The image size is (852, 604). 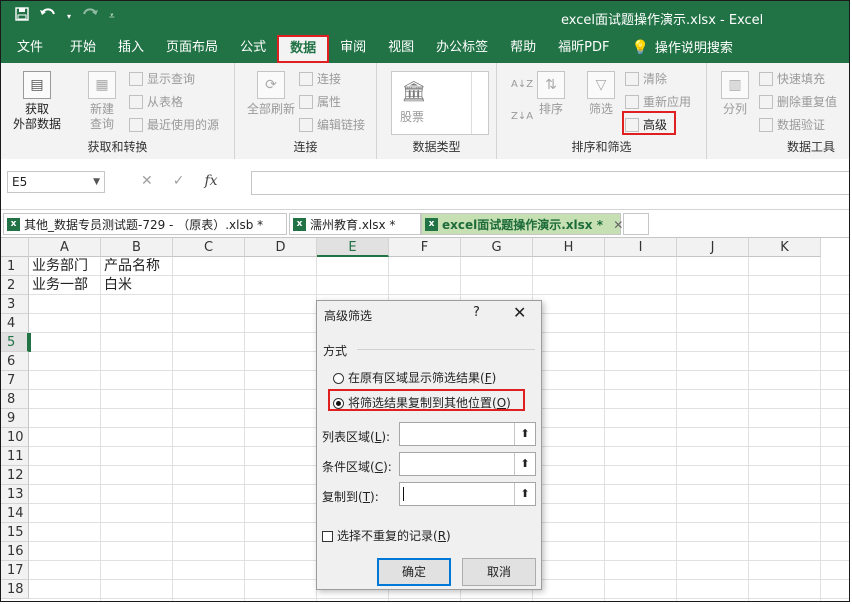 What do you see at coordinates (681, 48) in the screenshot?
I see `tell-me-search: 💡 操作说明搜索` at bounding box center [681, 48].